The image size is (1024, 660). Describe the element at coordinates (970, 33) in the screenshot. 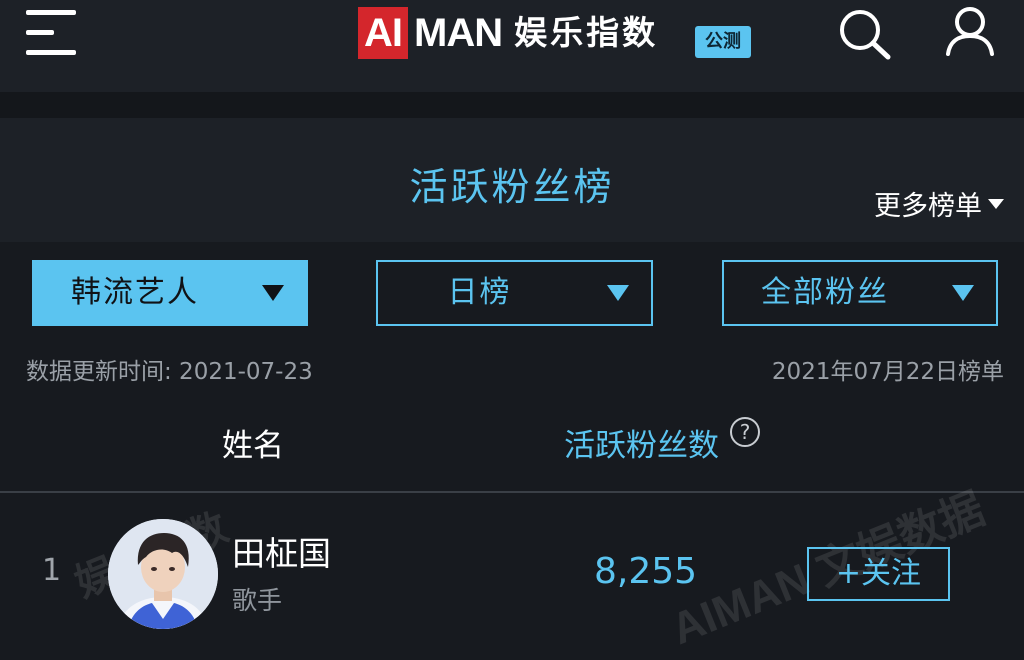

I see `user-icon` at that location.